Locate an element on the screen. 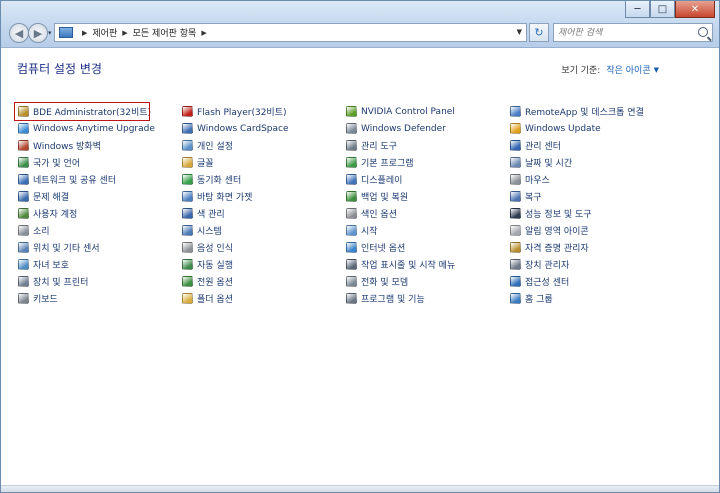 The width and height of the screenshot is (720, 493). back-button: ◀ is located at coordinates (19, 33).